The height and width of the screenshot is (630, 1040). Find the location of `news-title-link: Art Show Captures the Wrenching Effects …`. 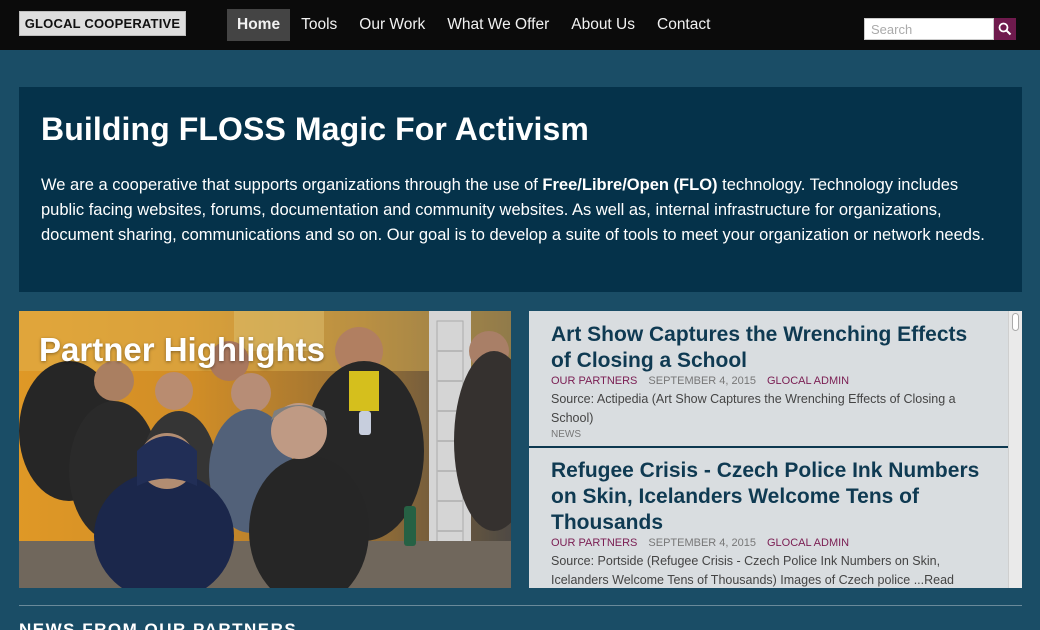

news-title-link: Art Show Captures the Wrenching Effects … is located at coordinates (769, 348).